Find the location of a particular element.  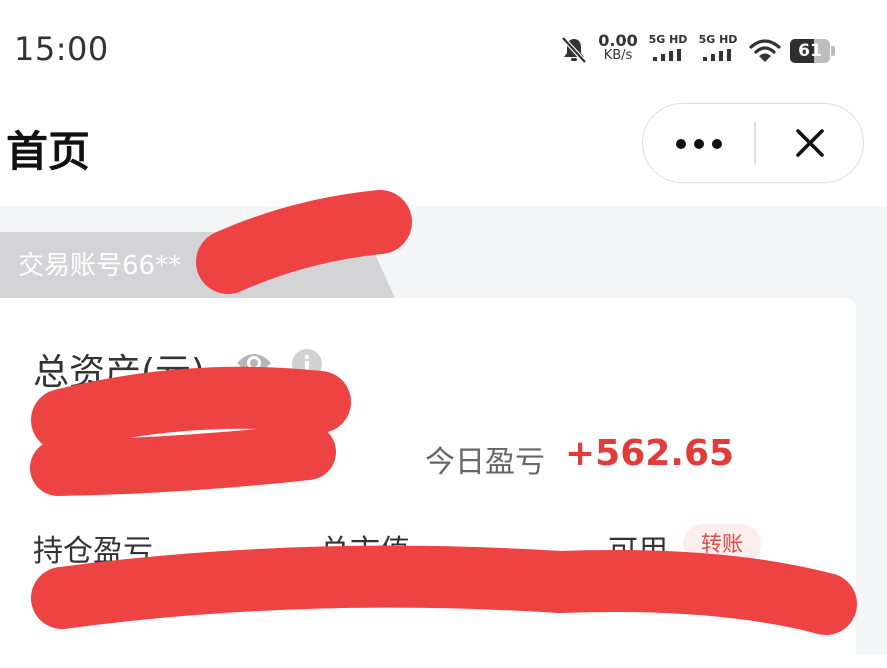

info-icon is located at coordinates (307, 366).